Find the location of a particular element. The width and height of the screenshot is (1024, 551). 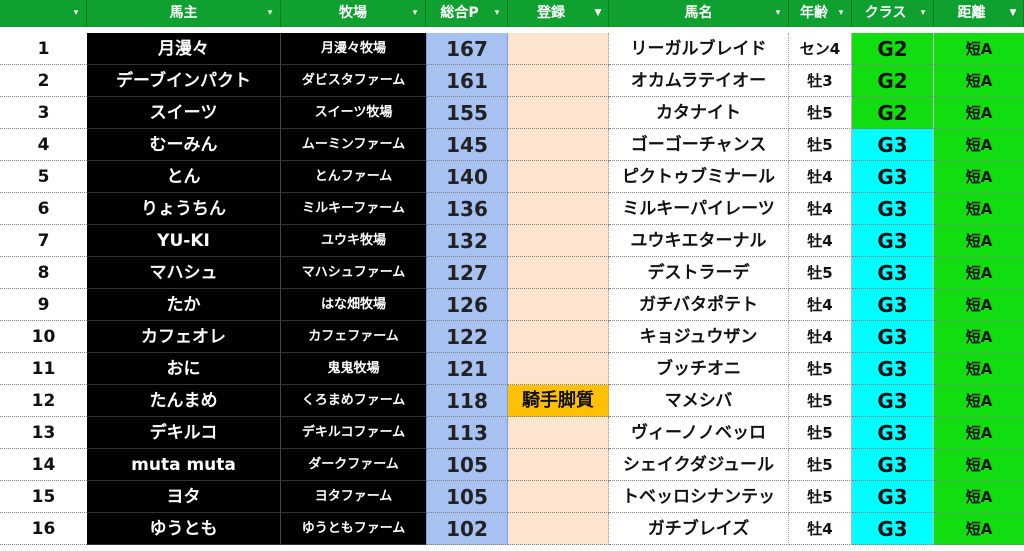

cell-points: 161 is located at coordinates (467, 81).